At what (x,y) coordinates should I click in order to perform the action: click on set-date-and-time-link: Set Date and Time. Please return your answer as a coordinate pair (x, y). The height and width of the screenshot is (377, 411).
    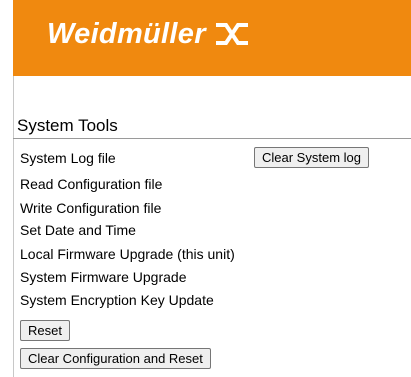
    Looking at the image, I should click on (78, 230).